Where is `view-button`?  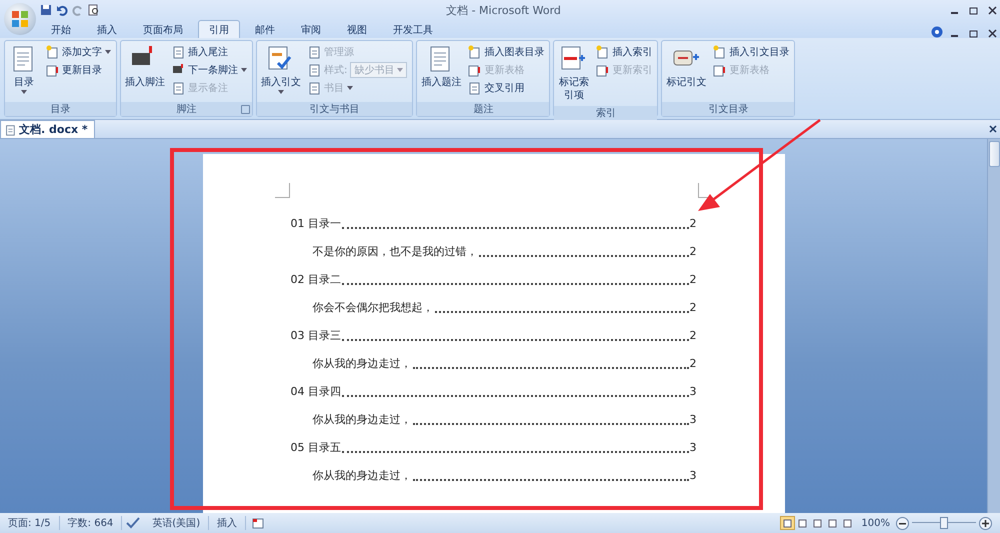 view-button is located at coordinates (788, 523).